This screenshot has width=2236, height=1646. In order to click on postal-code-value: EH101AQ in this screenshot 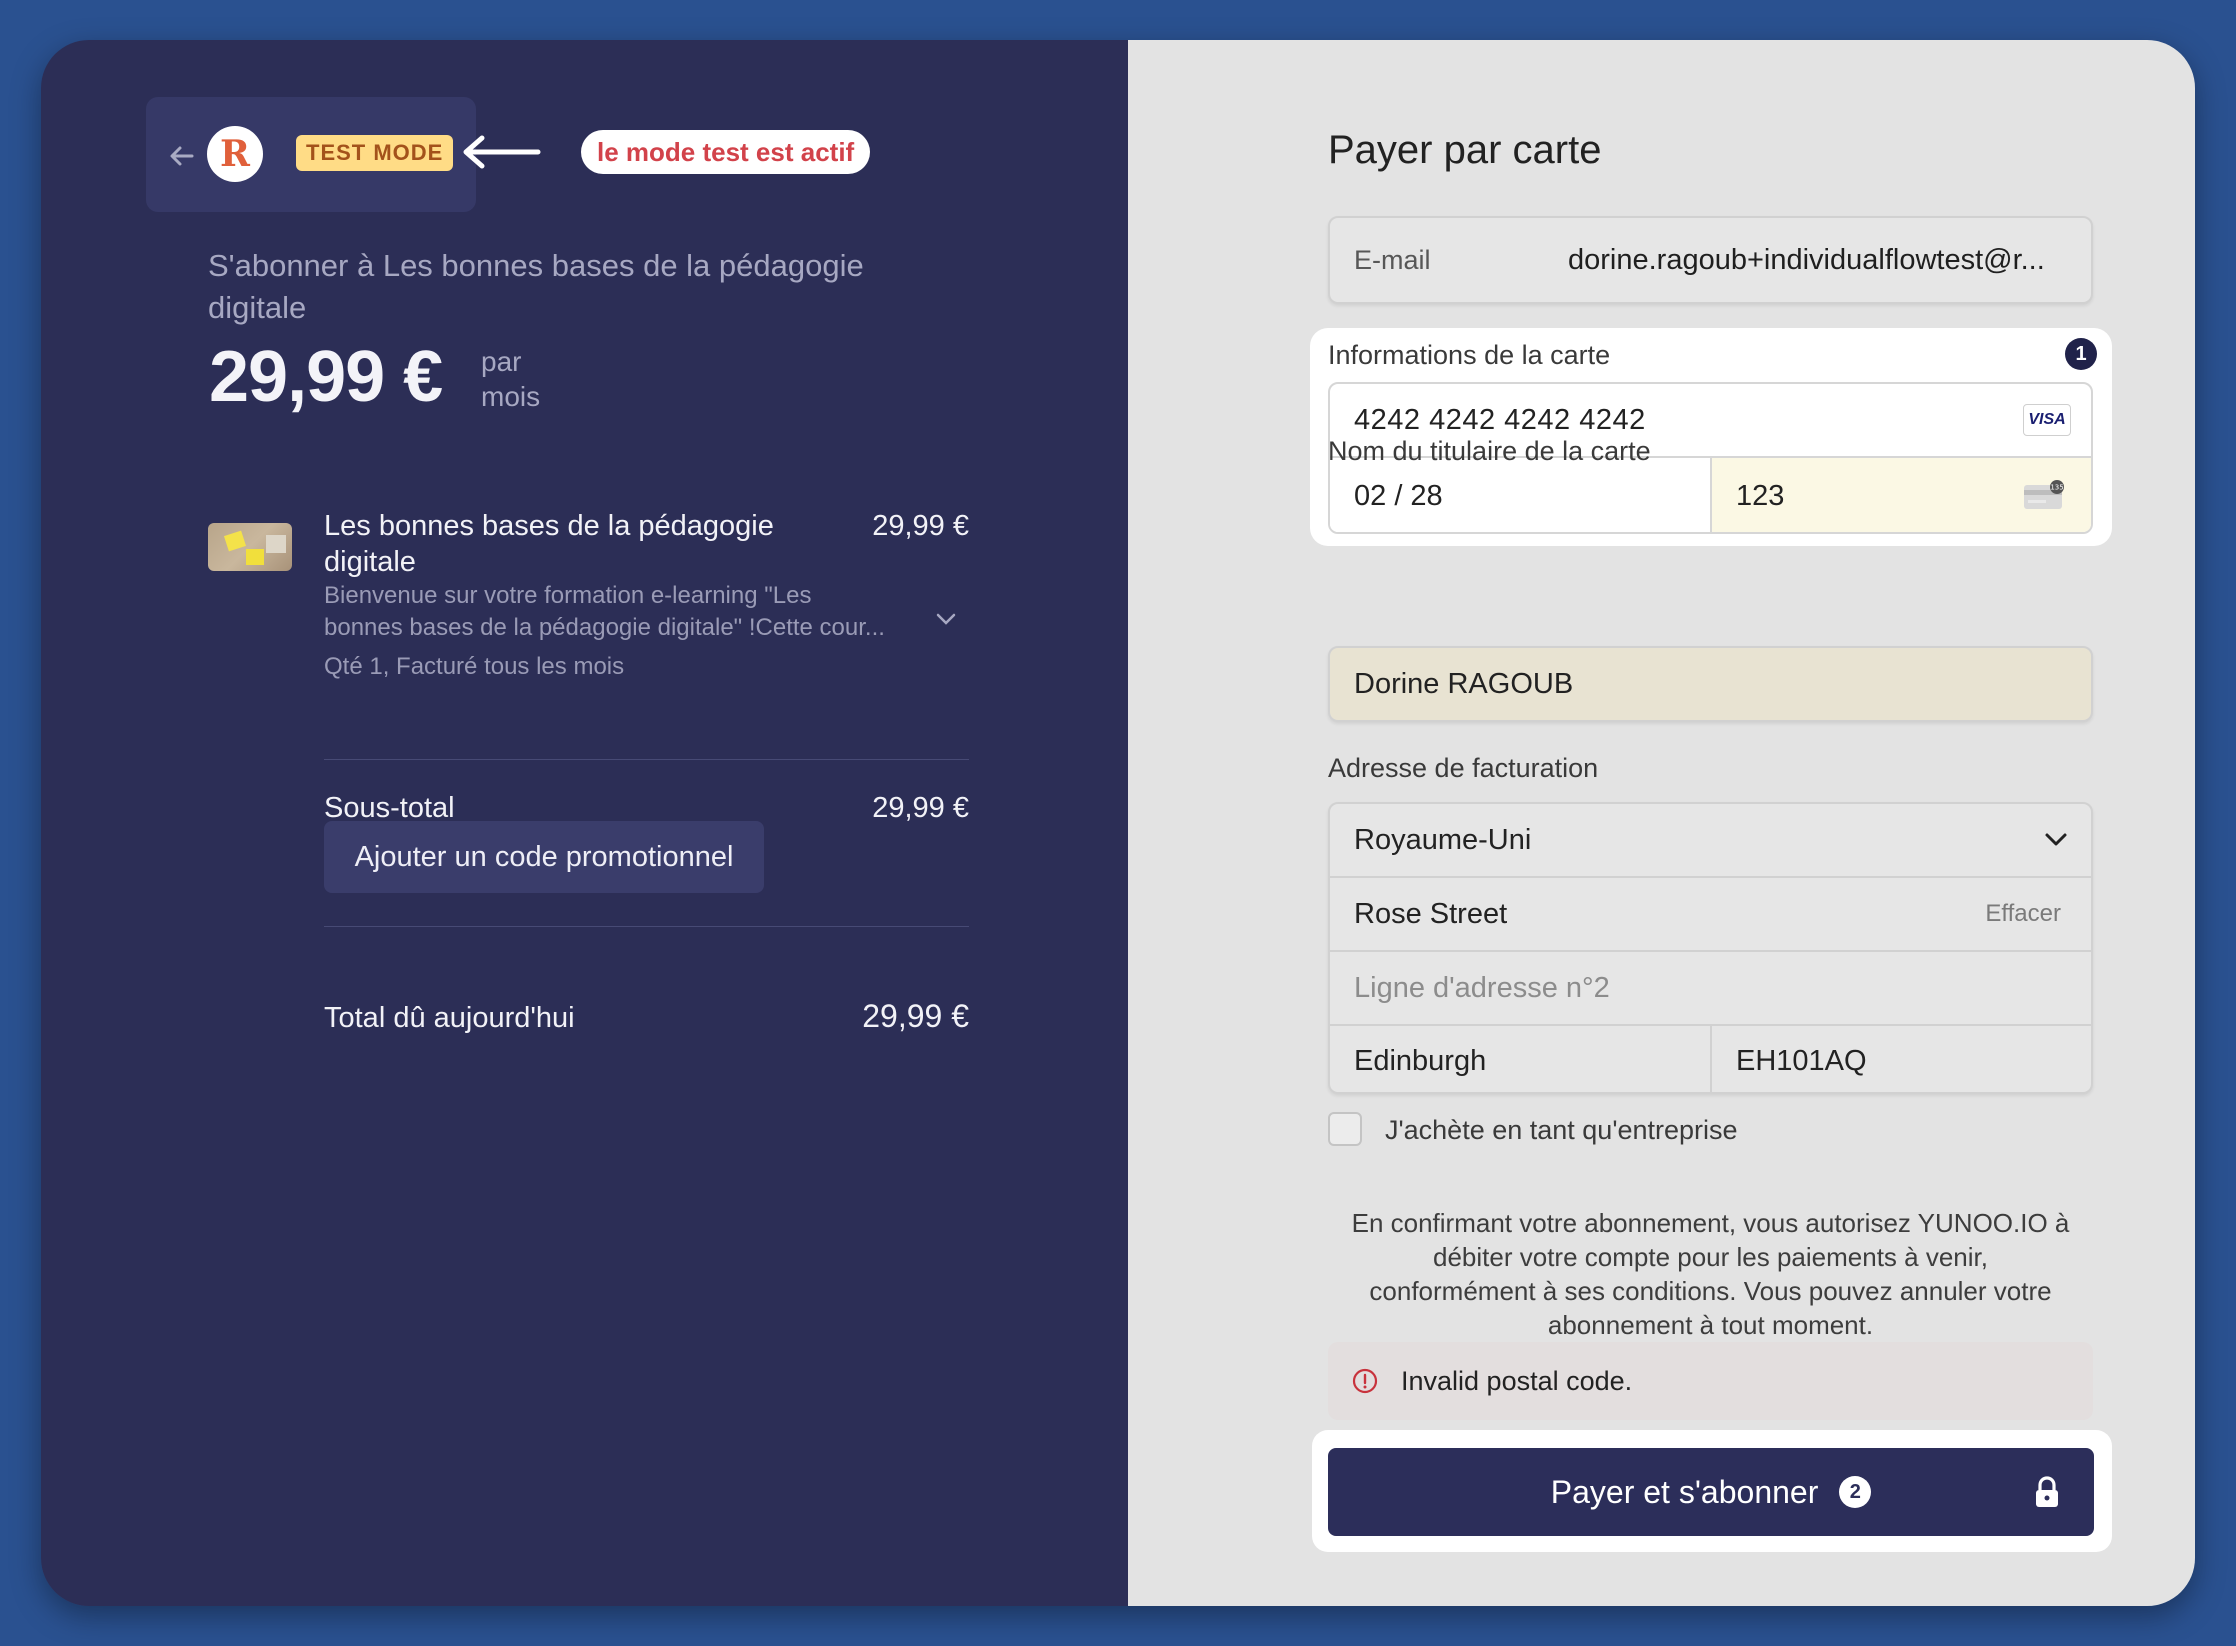, I will do `click(1801, 1061)`.